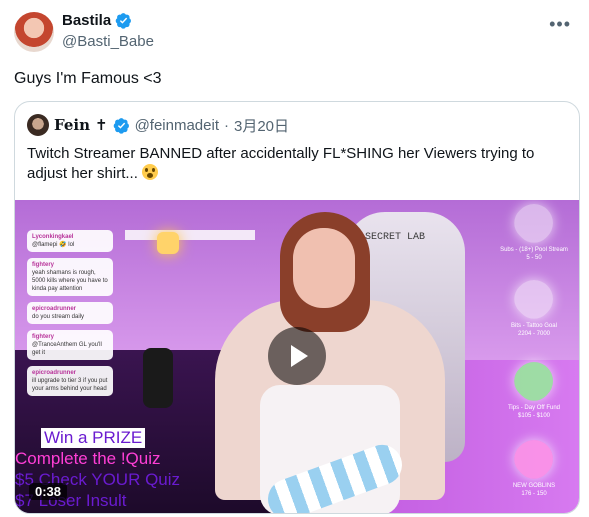  Describe the element at coordinates (123, 21) in the screenshot. I see `verified-badge-icon` at that location.